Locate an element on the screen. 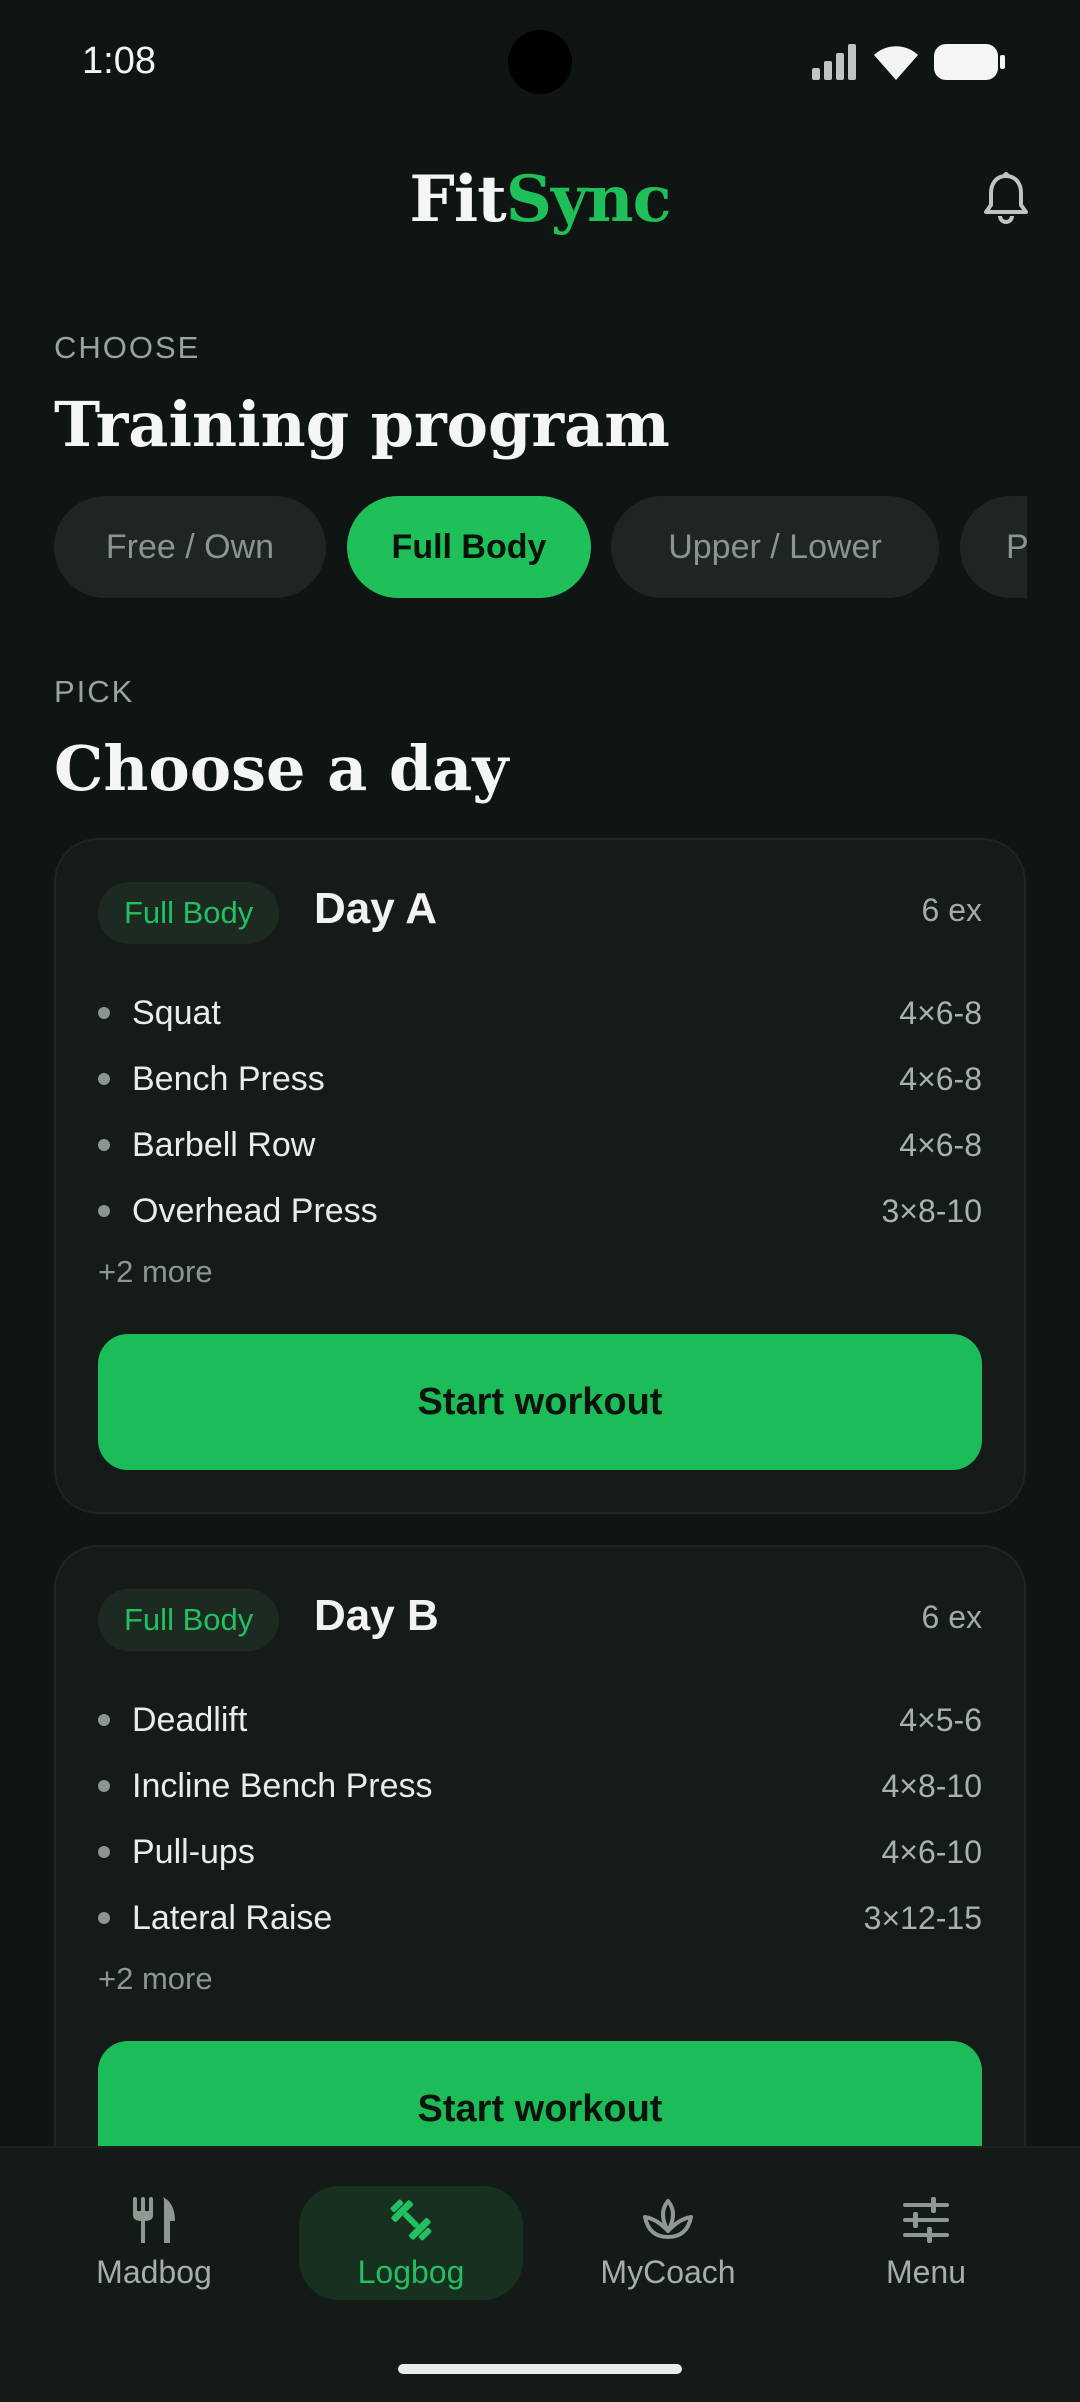 This screenshot has height=2402, width=1080. exercise-row: Deadlift 4×5-6 is located at coordinates (540, 1720).